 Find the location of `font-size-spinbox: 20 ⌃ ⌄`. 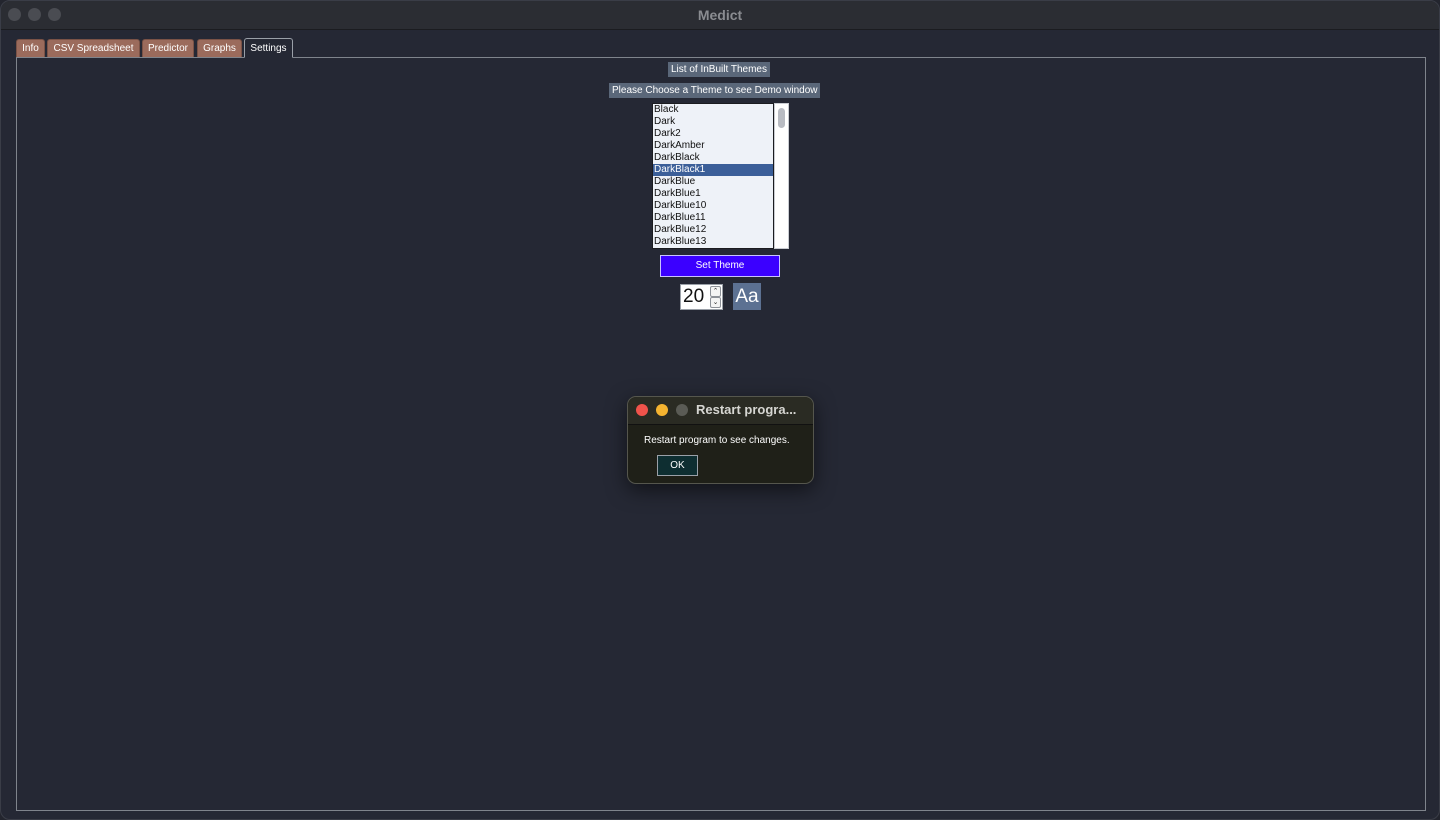

font-size-spinbox: 20 ⌃ ⌄ is located at coordinates (701, 297).